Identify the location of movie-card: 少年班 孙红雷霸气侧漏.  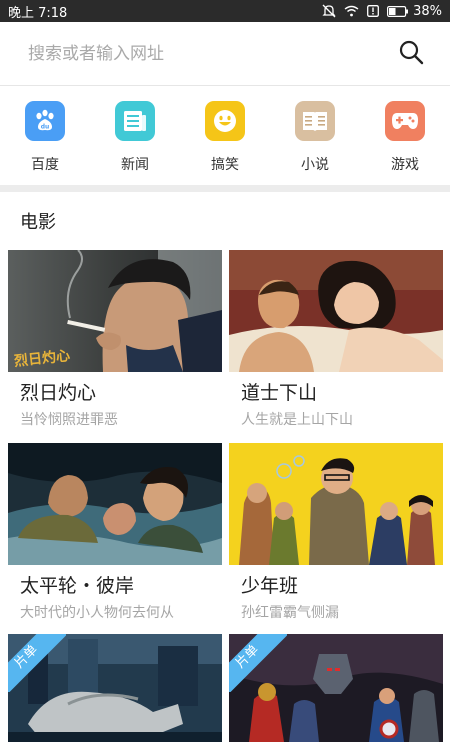
(336, 532).